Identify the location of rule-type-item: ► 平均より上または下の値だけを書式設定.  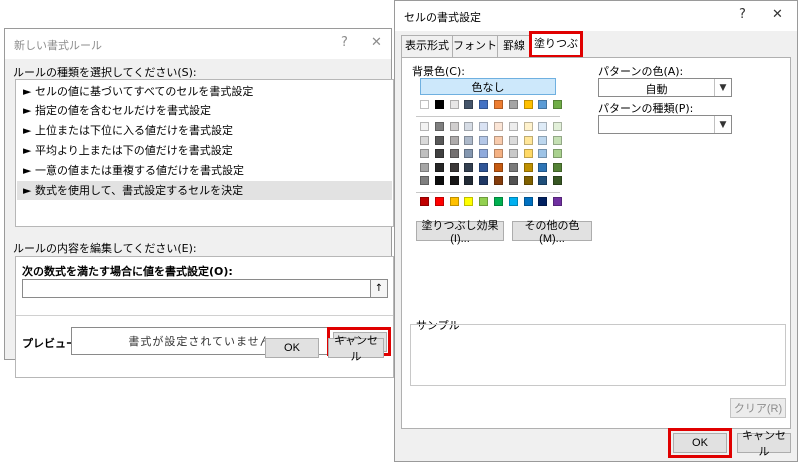
(204, 150).